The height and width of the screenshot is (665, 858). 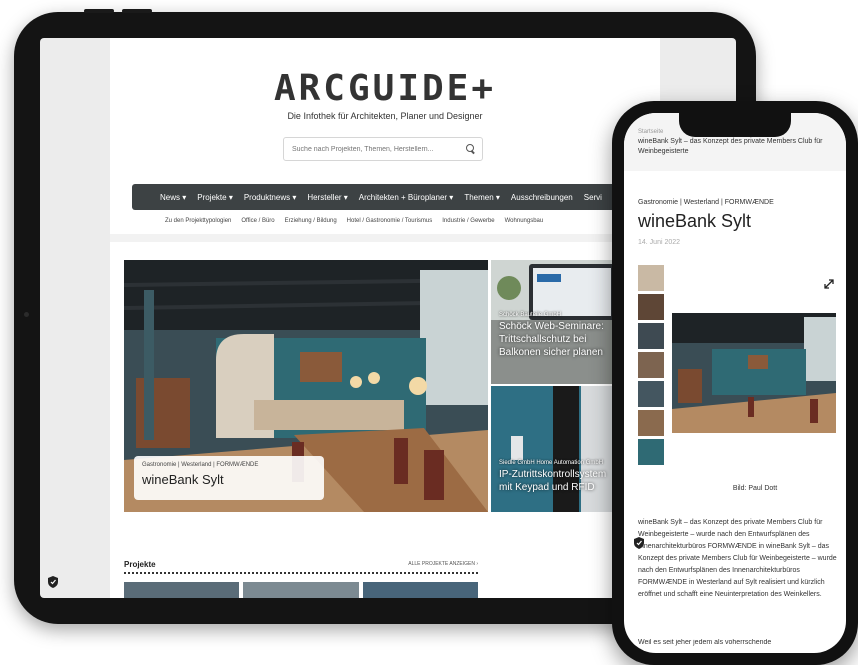 What do you see at coordinates (140, 564) in the screenshot?
I see `projects-heading: Projekte` at bounding box center [140, 564].